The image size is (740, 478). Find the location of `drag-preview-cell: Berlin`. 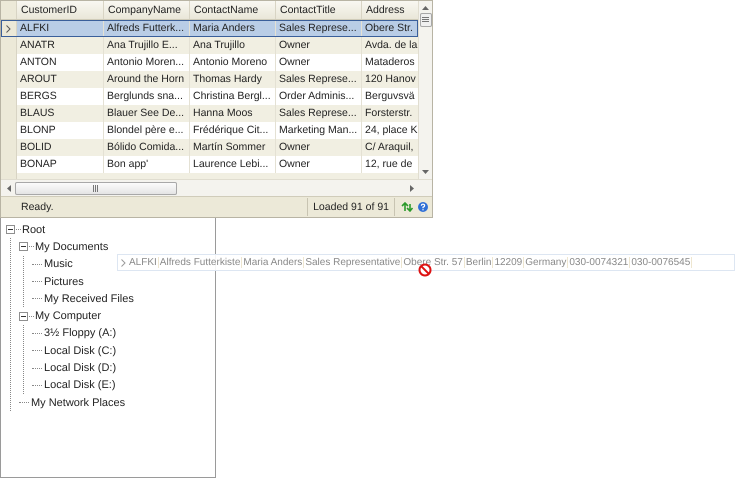

drag-preview-cell: Berlin is located at coordinates (479, 262).